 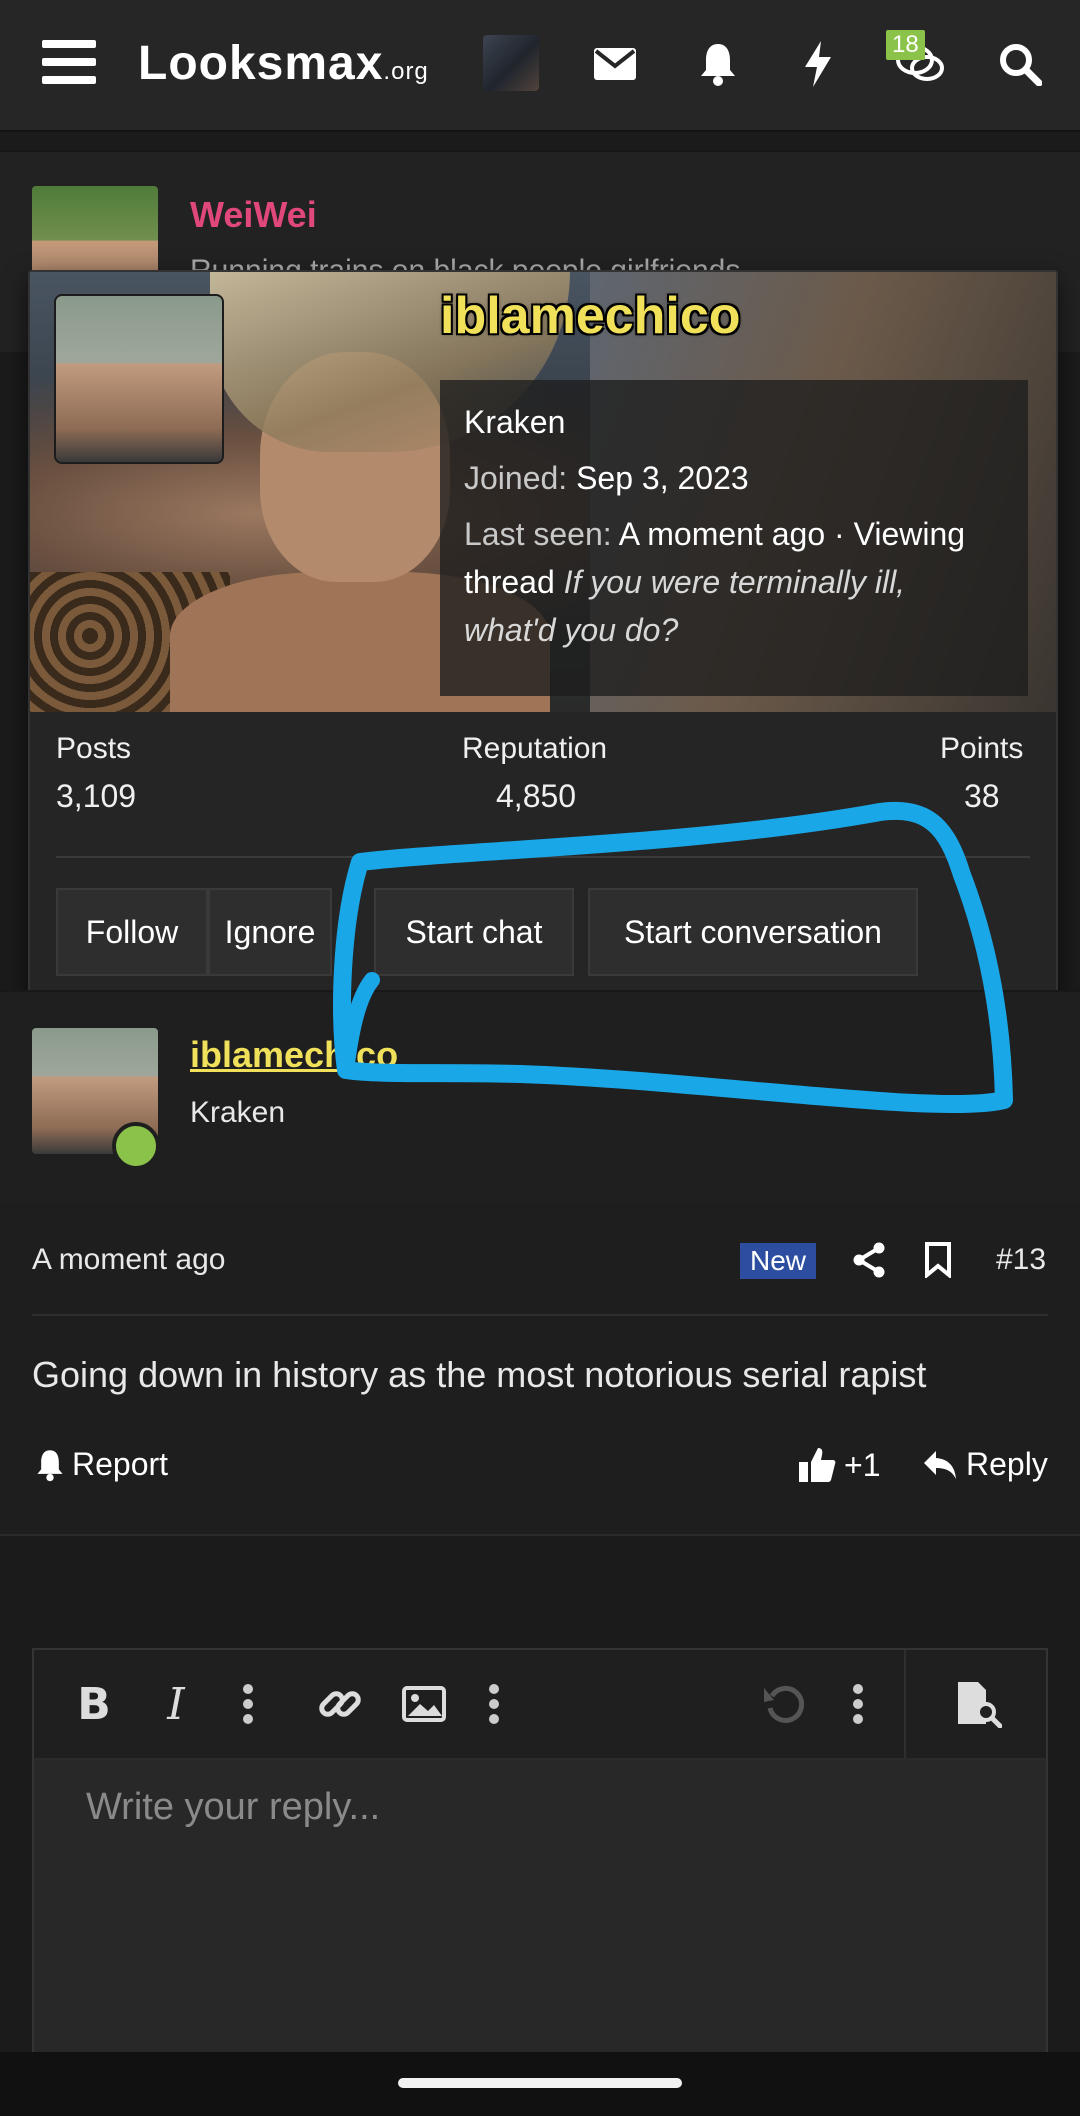 What do you see at coordinates (869, 1262) in the screenshot?
I see `share-icon` at bounding box center [869, 1262].